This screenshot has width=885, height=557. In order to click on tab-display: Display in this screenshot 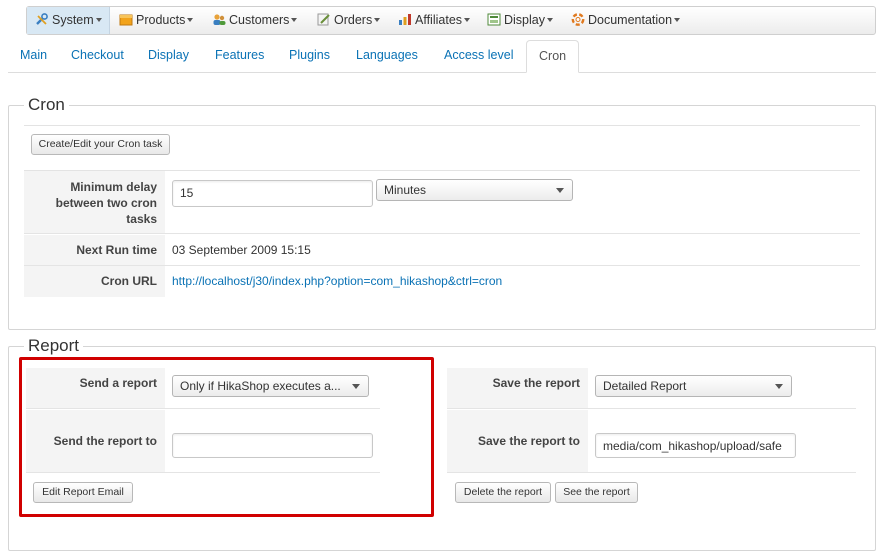, I will do `click(168, 56)`.